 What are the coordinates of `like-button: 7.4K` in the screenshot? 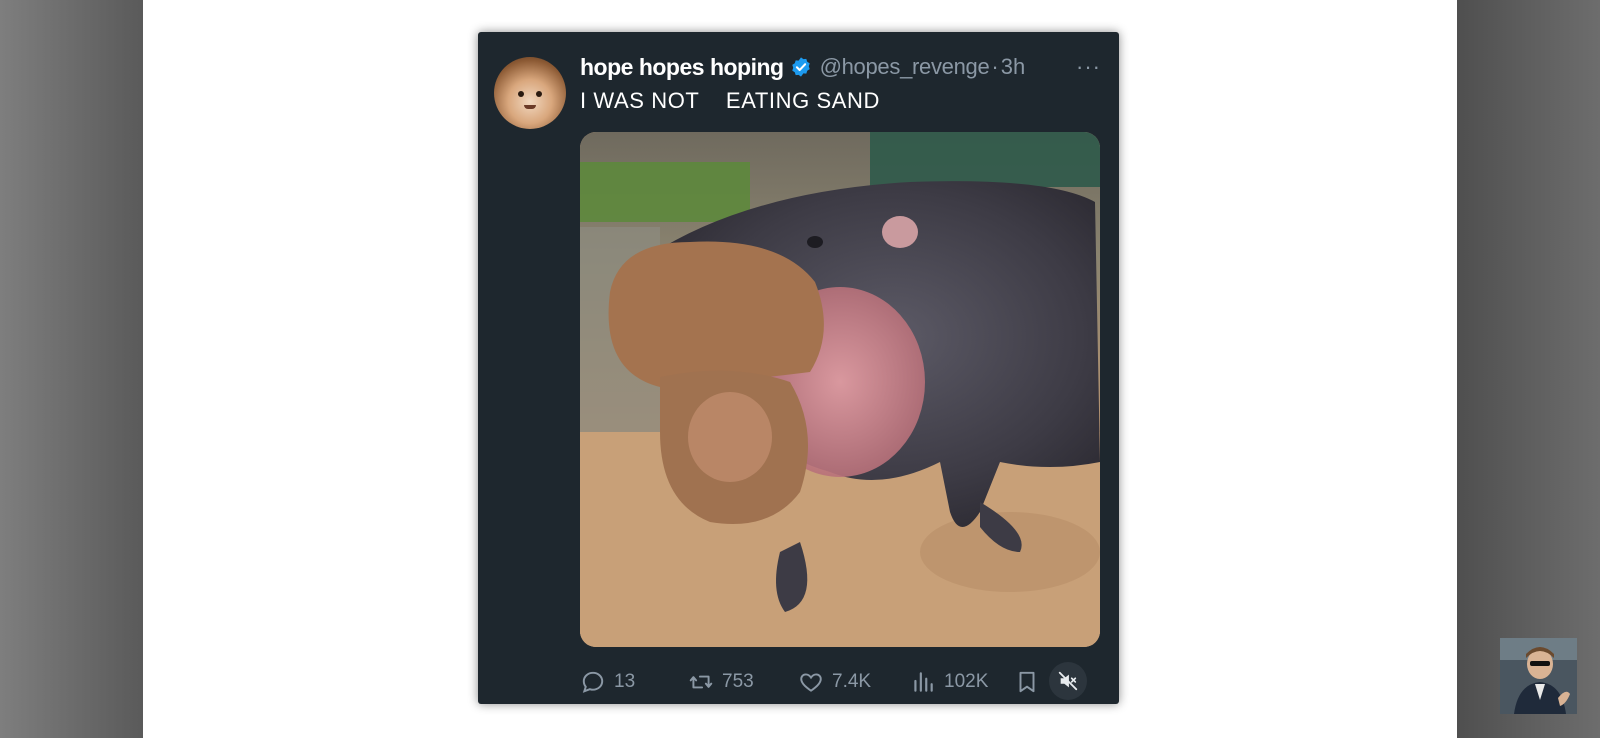 It's located at (834, 682).